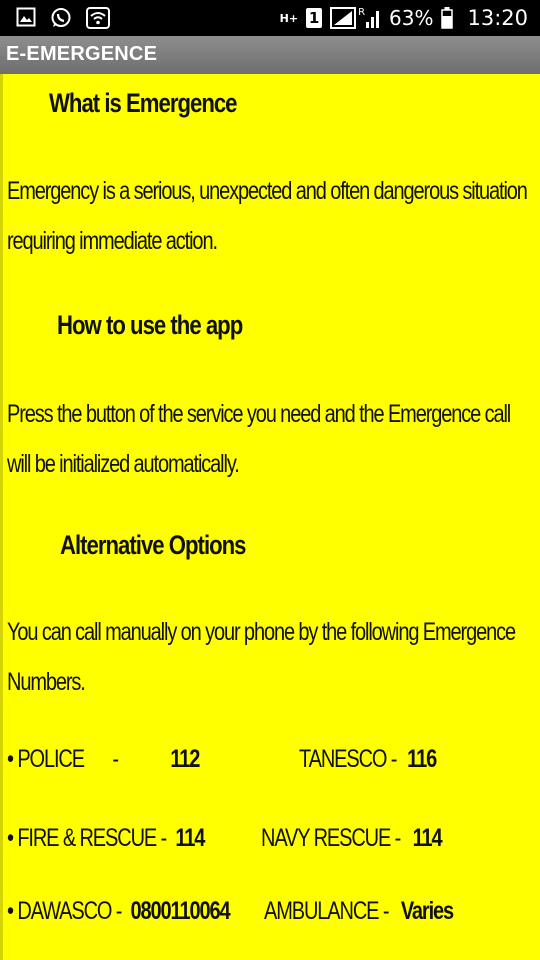 Image resolution: width=540 pixels, height=960 pixels. What do you see at coordinates (150, 325) in the screenshot?
I see `heading-how-to-use: How to use the app` at bounding box center [150, 325].